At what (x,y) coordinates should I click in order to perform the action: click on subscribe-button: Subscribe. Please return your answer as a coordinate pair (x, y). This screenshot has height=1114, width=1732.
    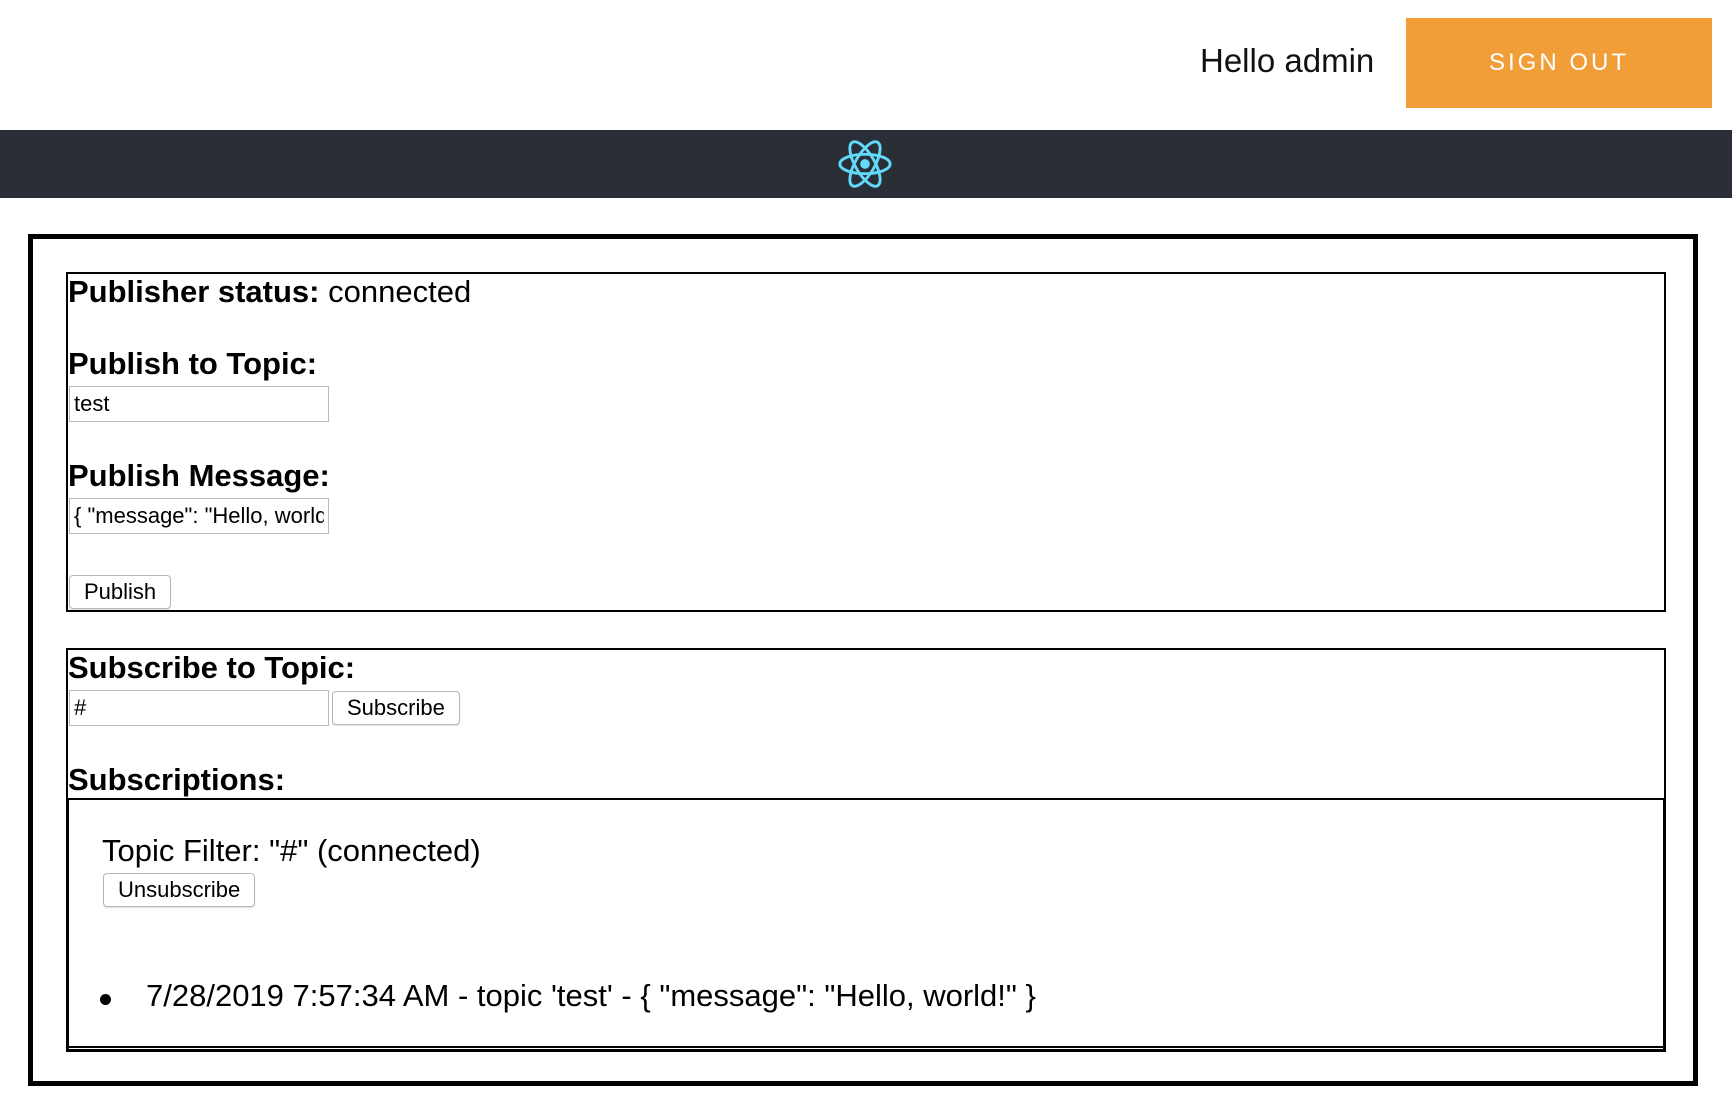
    Looking at the image, I should click on (396, 708).